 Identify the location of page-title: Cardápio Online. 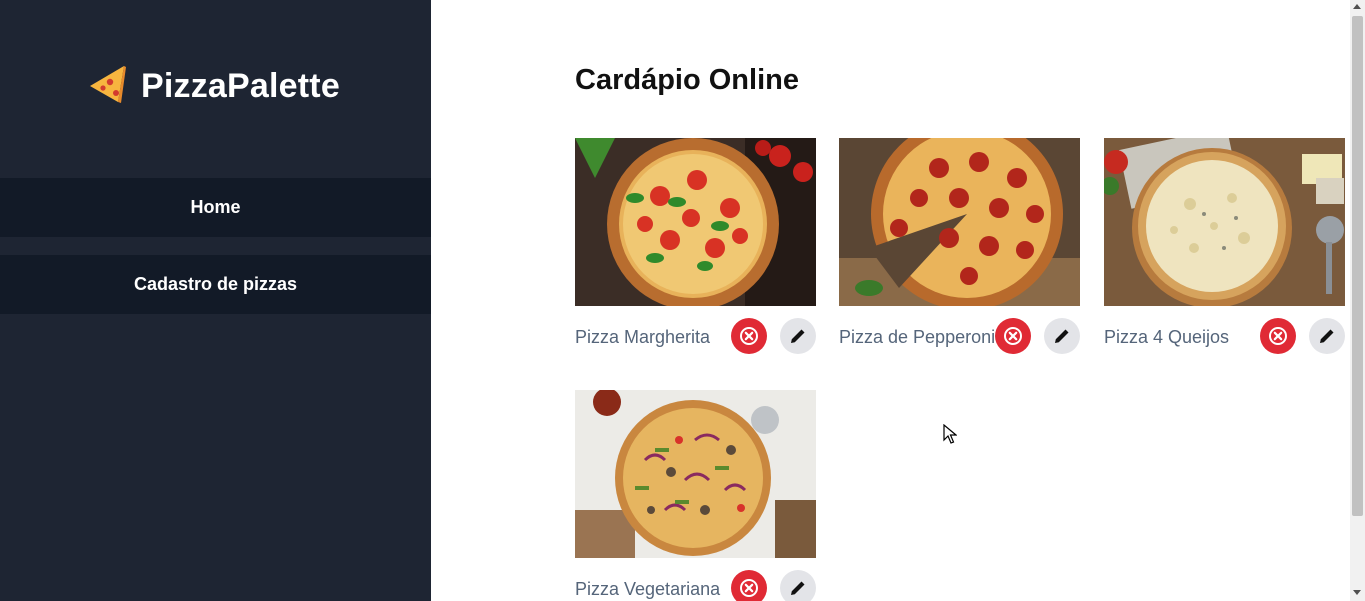
(687, 80).